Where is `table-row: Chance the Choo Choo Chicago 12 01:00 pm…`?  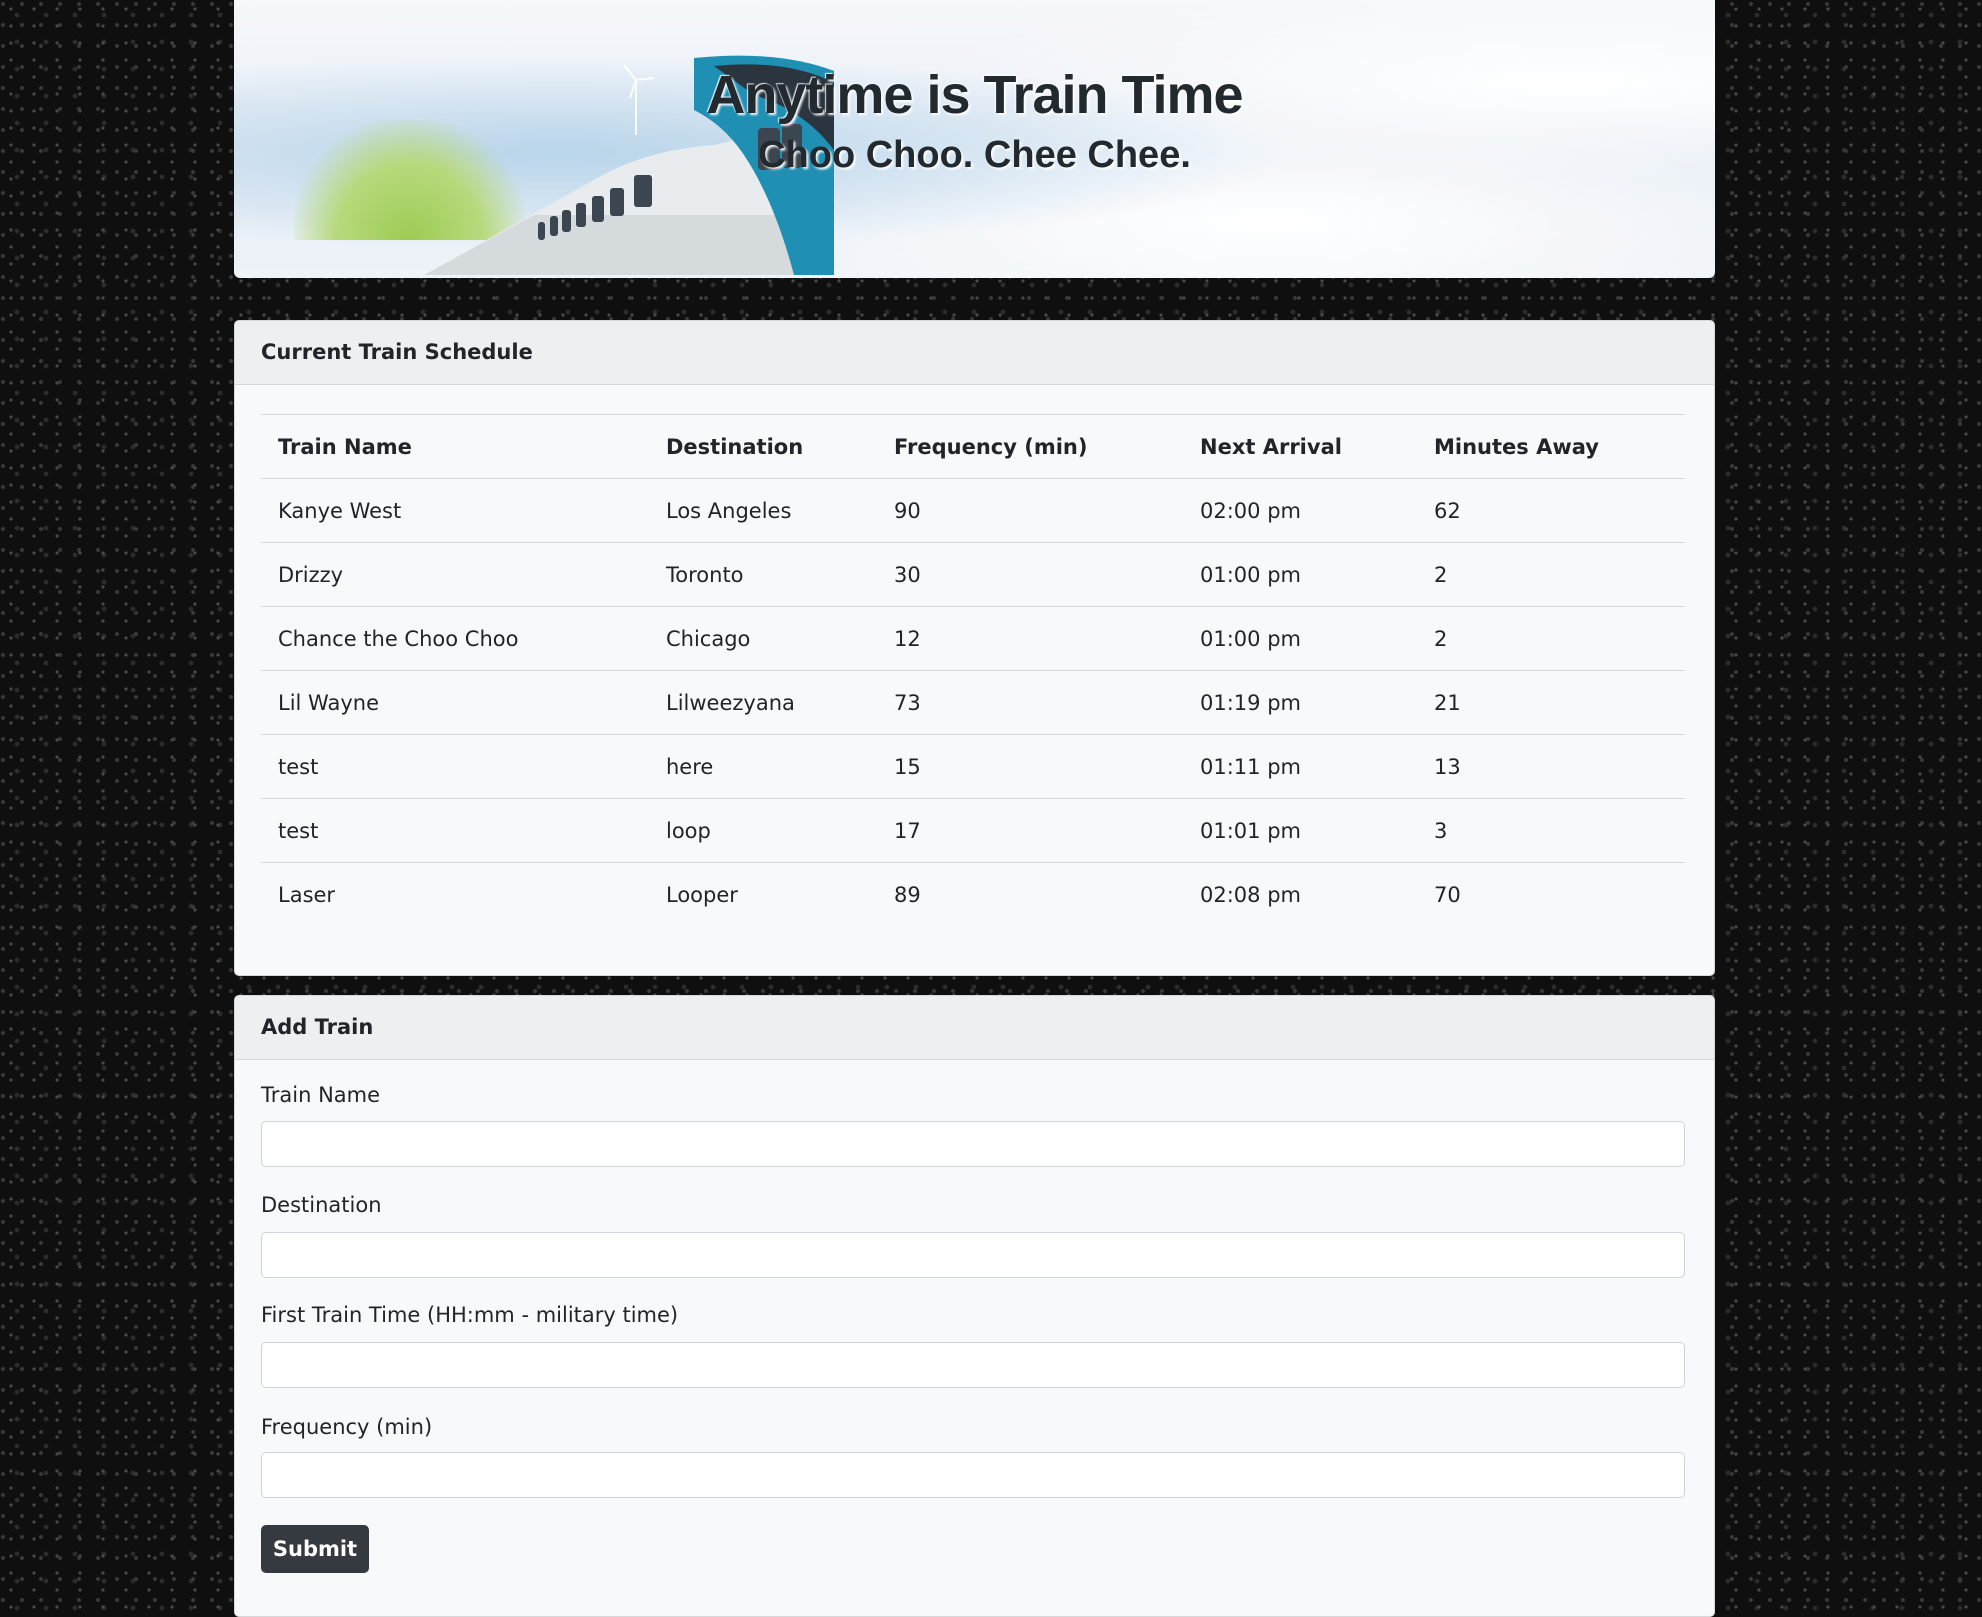 table-row: Chance the Choo Choo Chicago 12 01:00 pm… is located at coordinates (973, 638).